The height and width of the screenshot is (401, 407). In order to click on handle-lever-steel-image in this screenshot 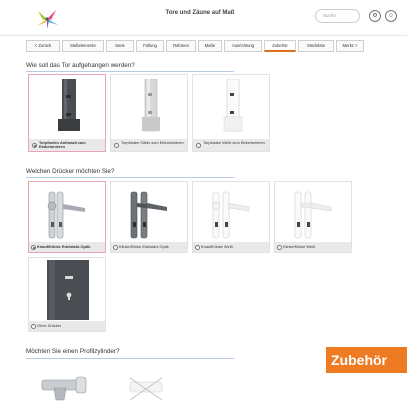, I will do `click(148, 215)`.